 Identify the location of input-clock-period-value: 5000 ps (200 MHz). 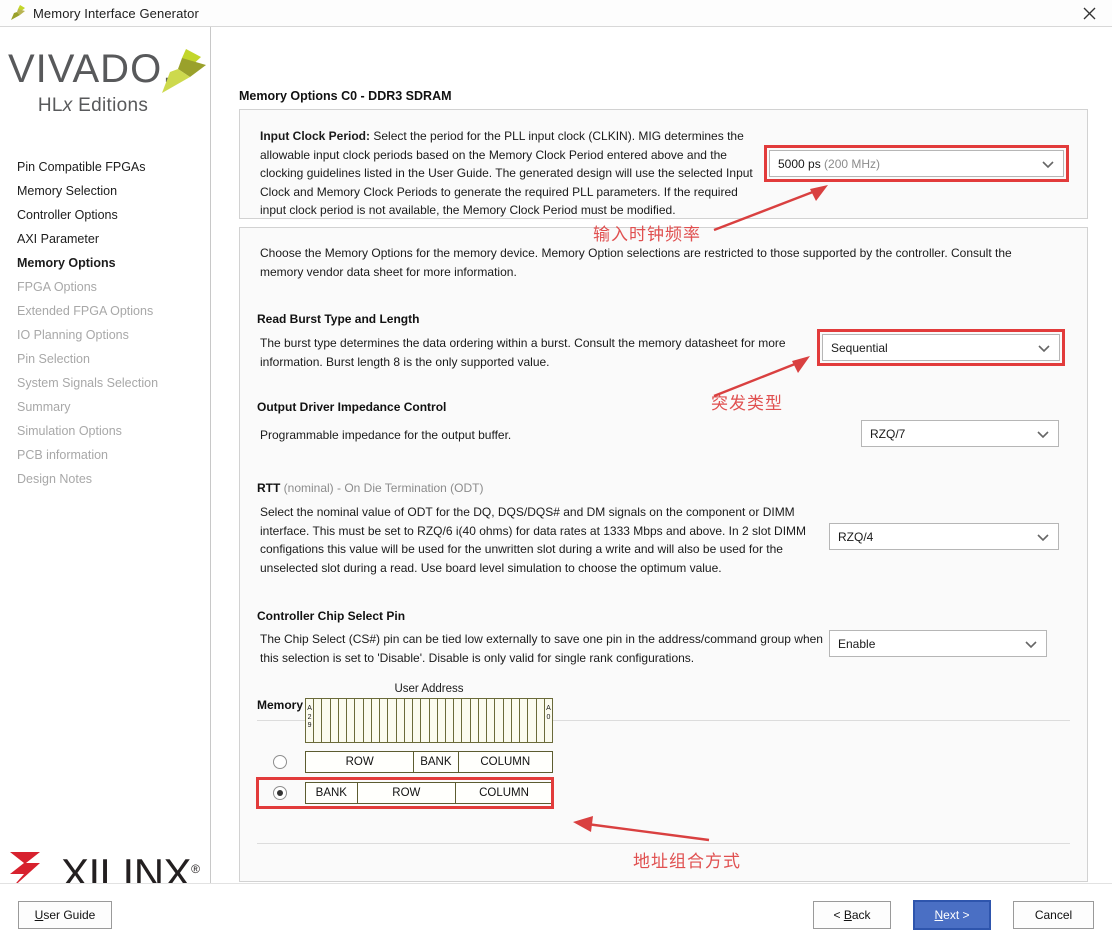
(829, 163).